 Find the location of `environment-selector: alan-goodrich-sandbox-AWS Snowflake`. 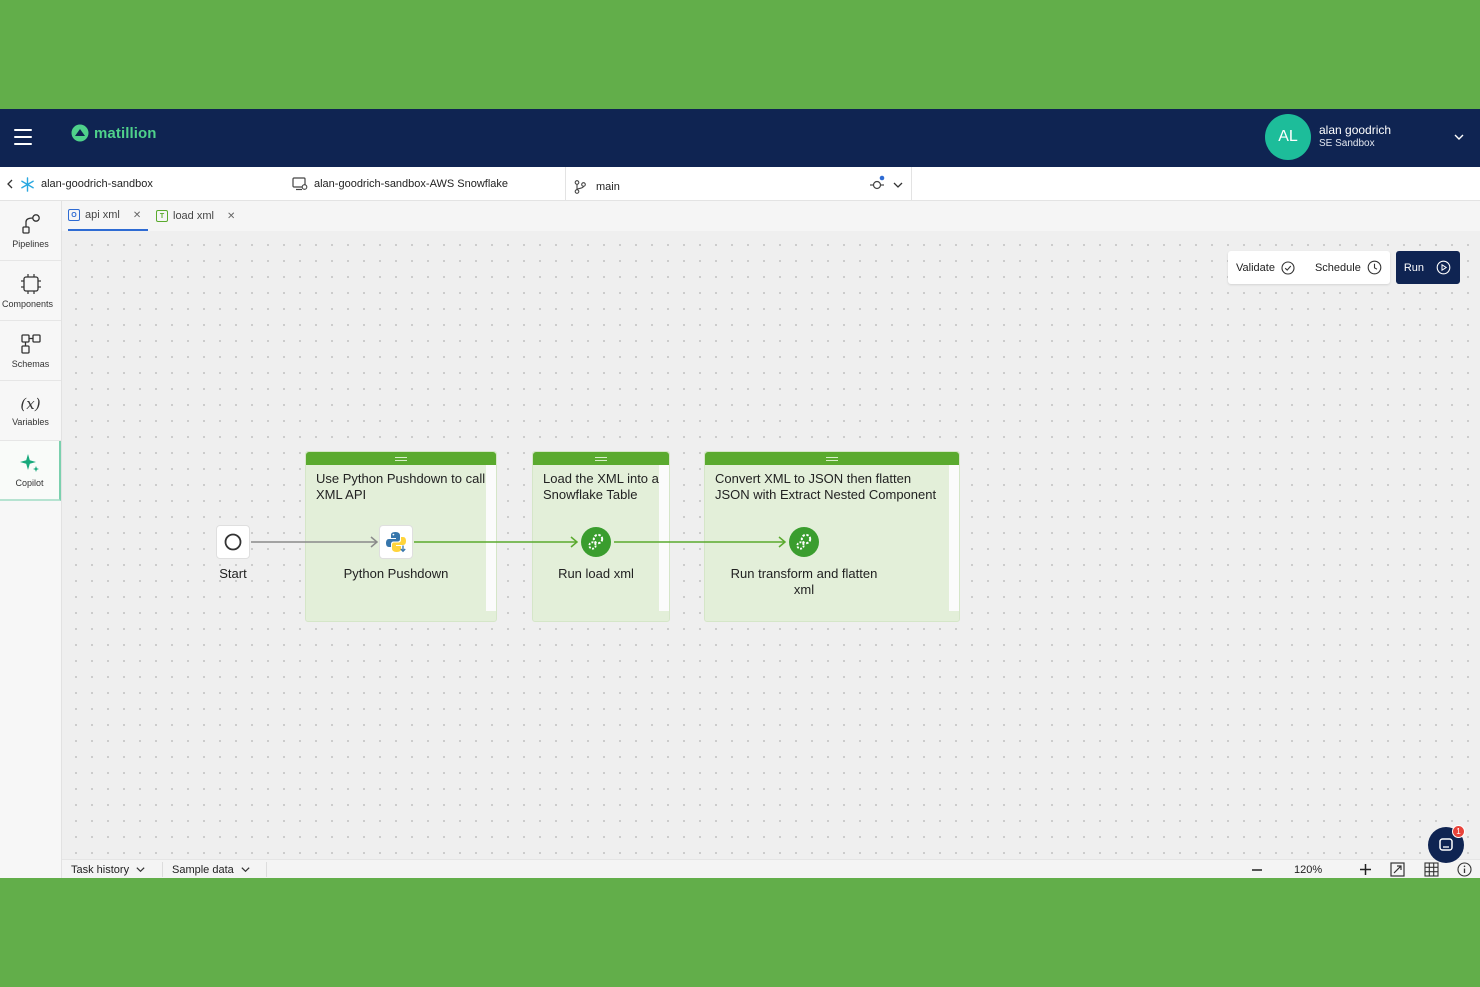

environment-selector: alan-goodrich-sandbox-AWS Snowflake is located at coordinates (400, 184).